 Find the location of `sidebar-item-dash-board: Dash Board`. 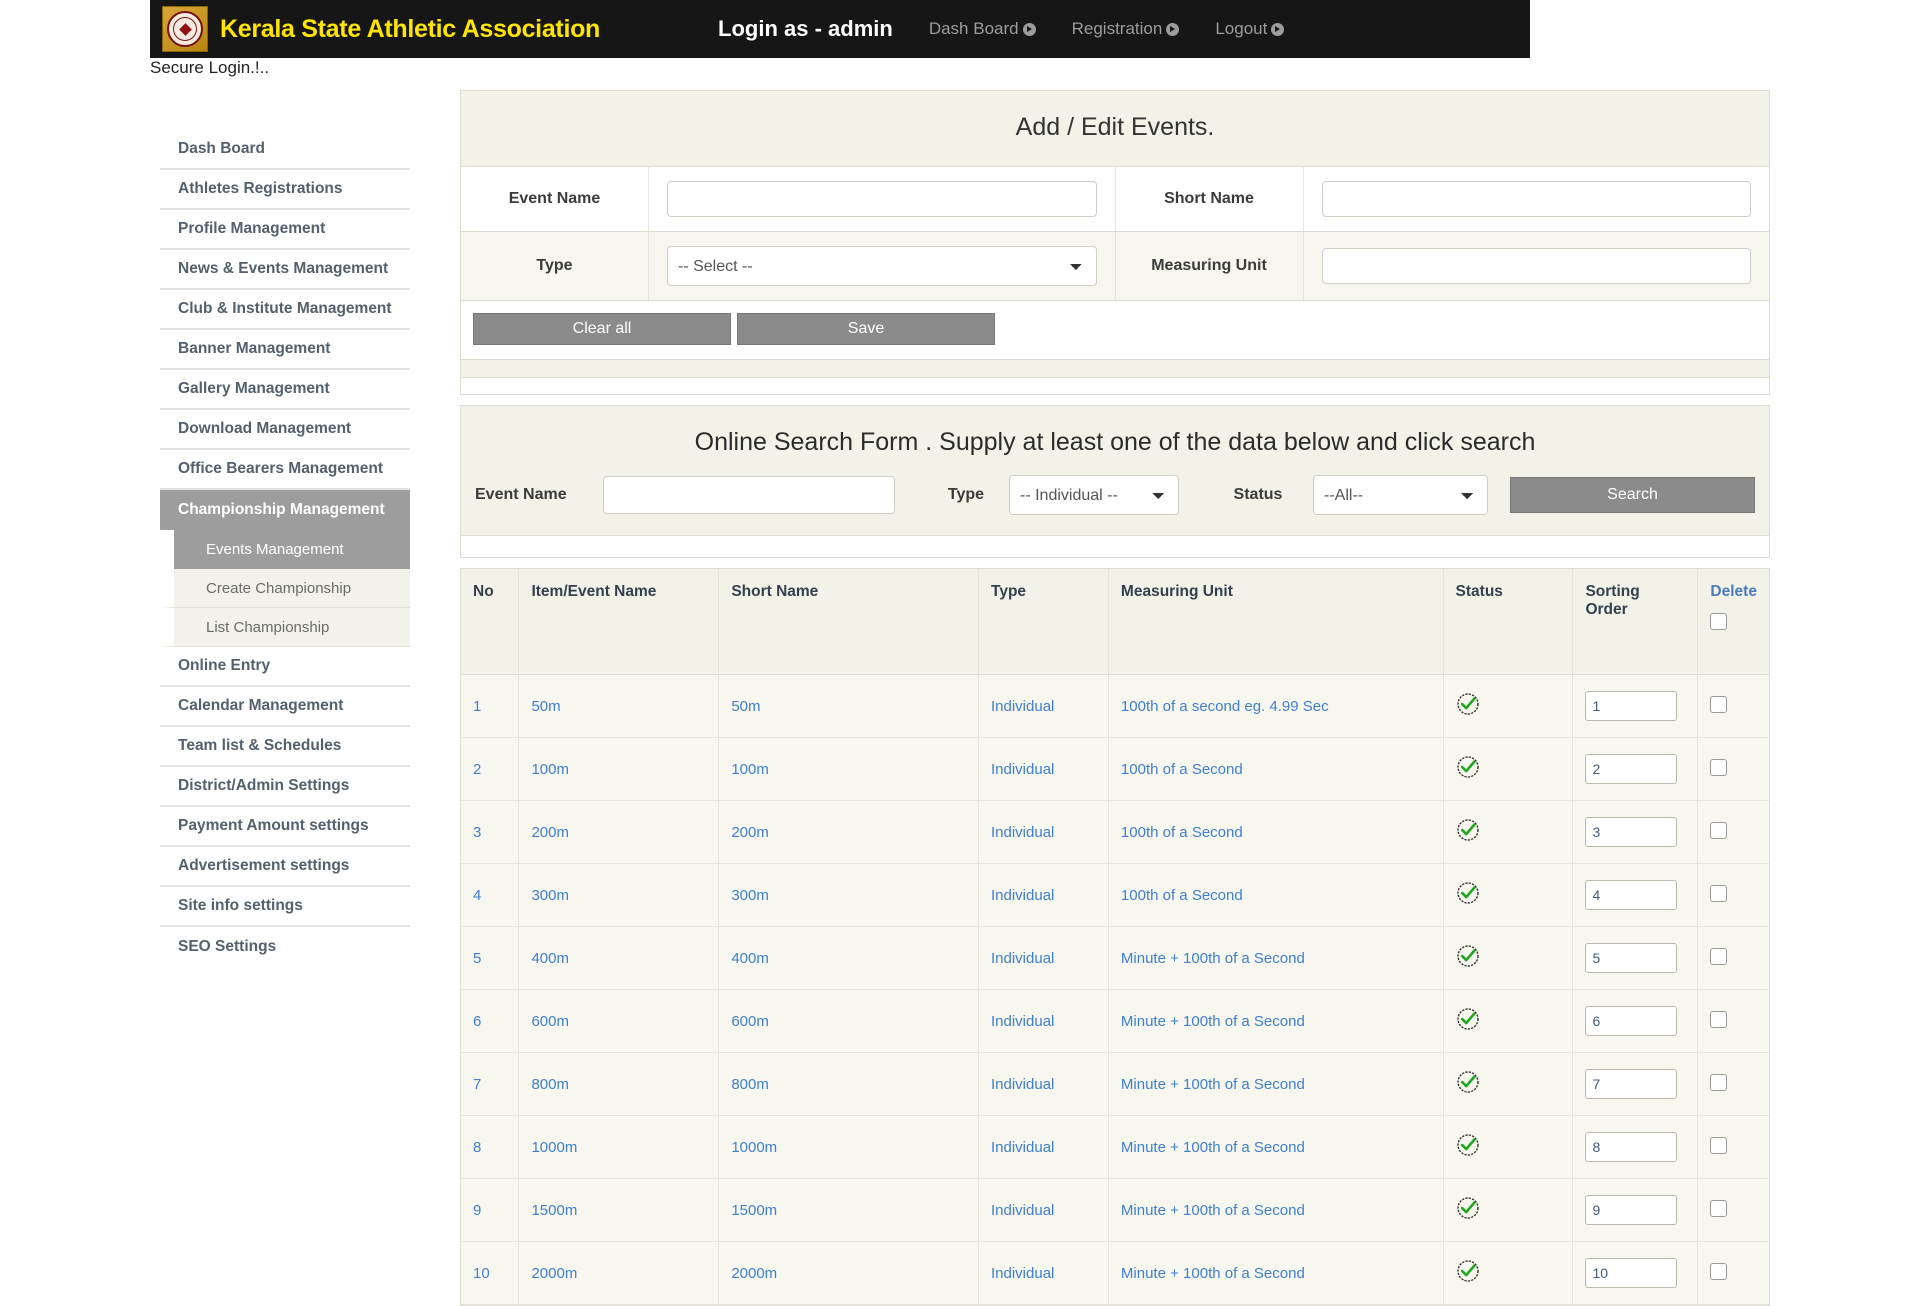

sidebar-item-dash-board: Dash Board is located at coordinates (285, 150).